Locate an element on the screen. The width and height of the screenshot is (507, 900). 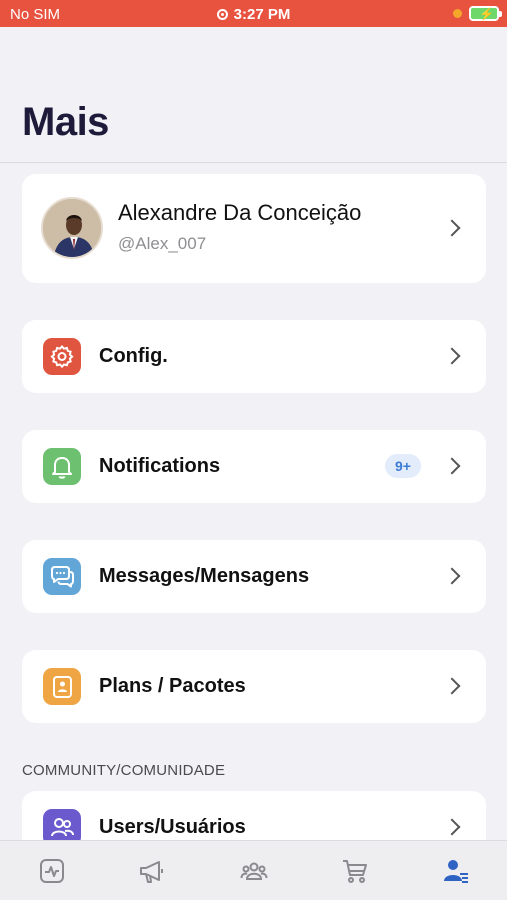
menu-item-plans: Plans / Pacotes is located at coordinates (254, 686).